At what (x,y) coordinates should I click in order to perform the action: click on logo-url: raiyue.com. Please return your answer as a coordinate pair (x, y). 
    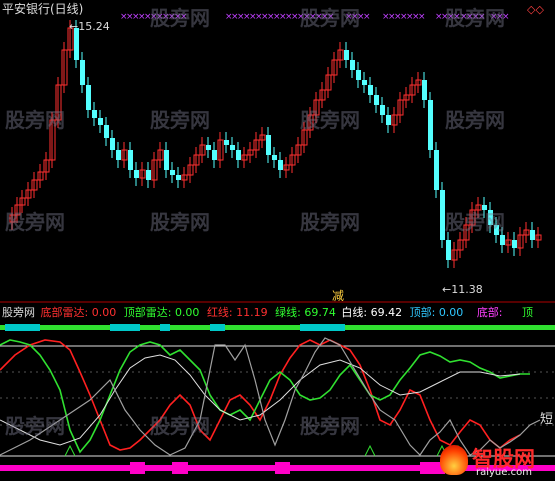
    Looking at the image, I should click on (504, 472).